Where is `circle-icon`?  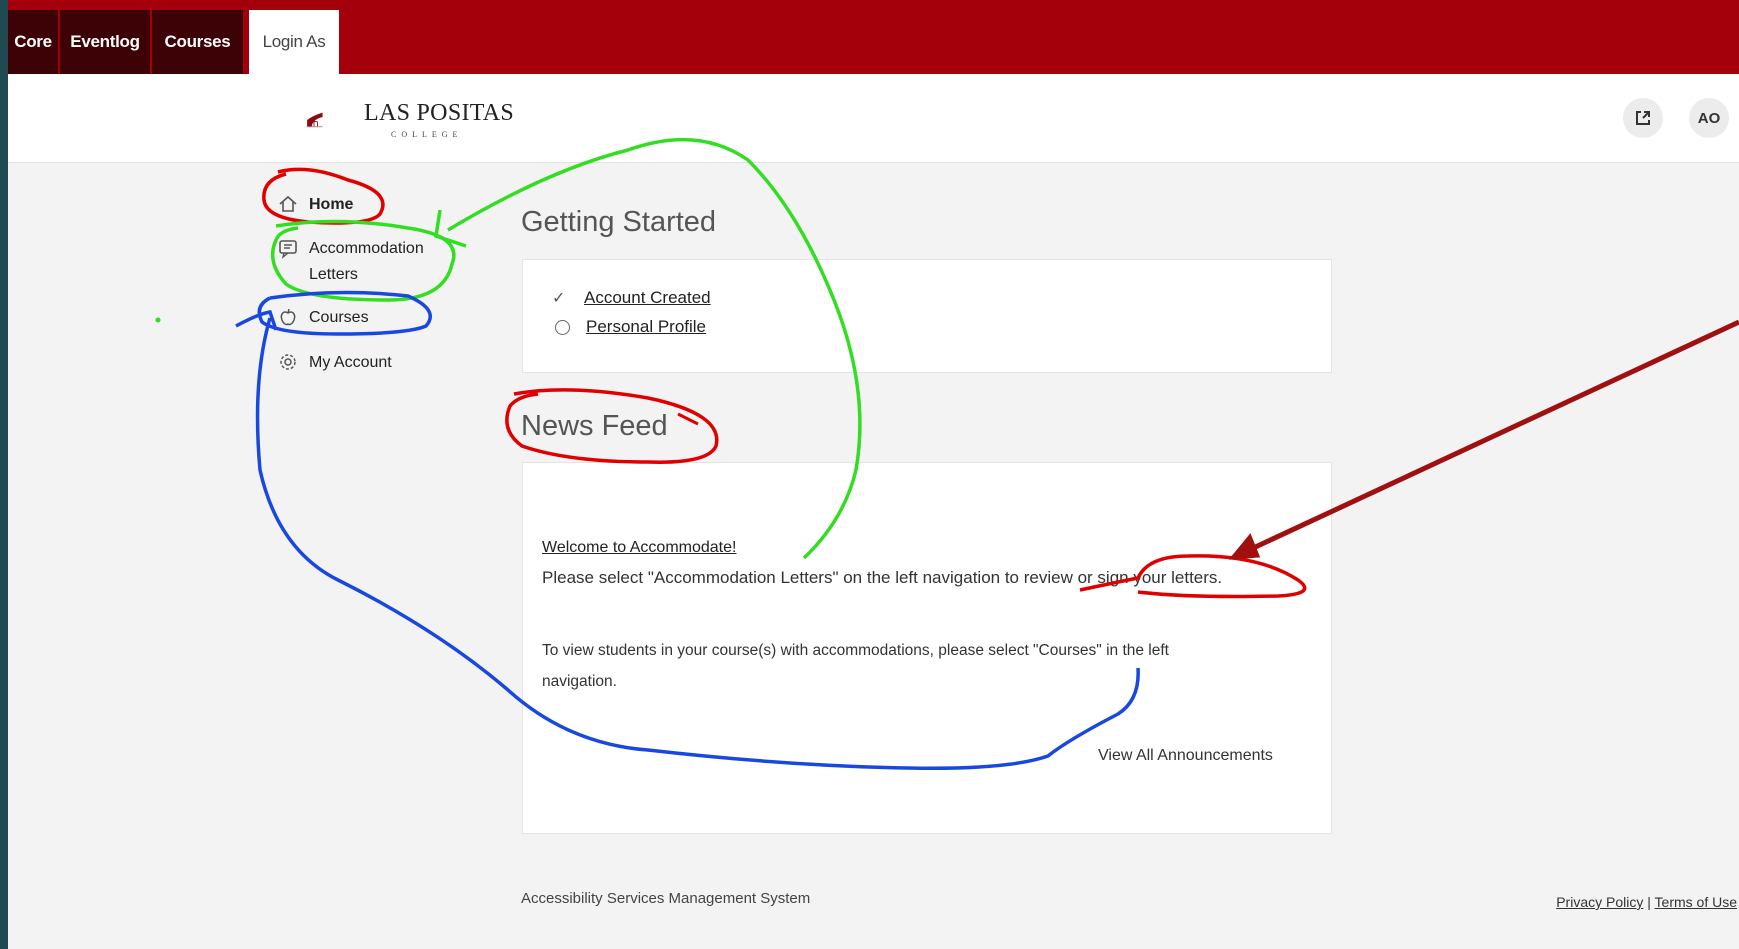
circle-icon is located at coordinates (562, 327).